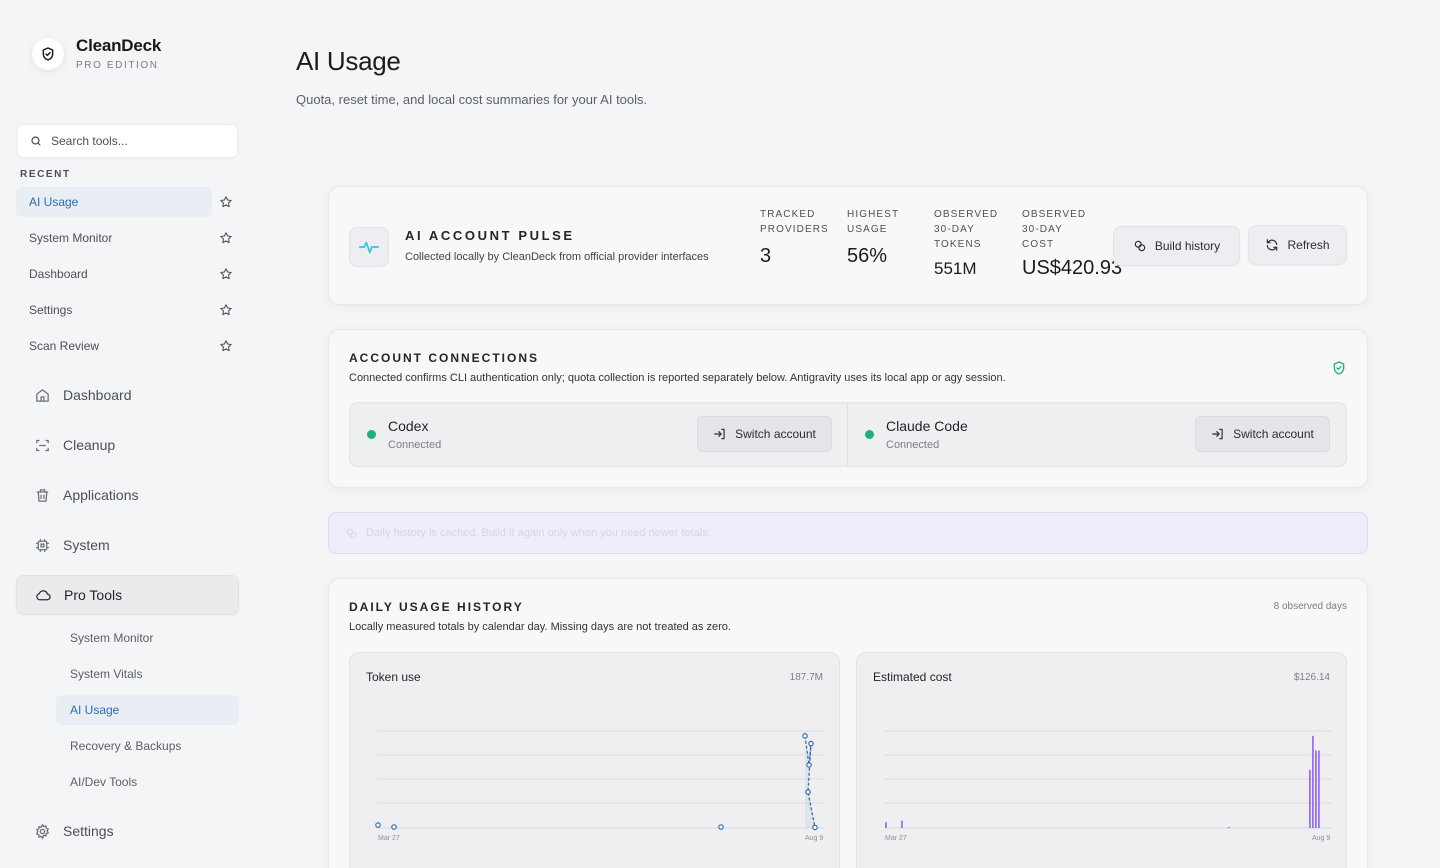 The height and width of the screenshot is (868, 1440). Describe the element at coordinates (114, 346) in the screenshot. I see `recent-item-scan-review: Scan Review` at that location.